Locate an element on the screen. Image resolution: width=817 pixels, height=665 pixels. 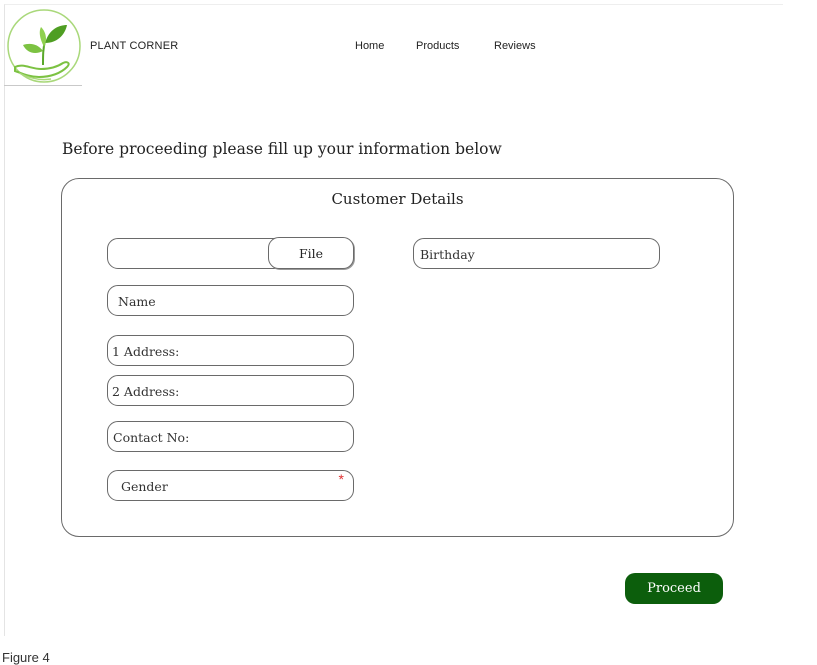
name-placeholder: Name is located at coordinates (137, 301).